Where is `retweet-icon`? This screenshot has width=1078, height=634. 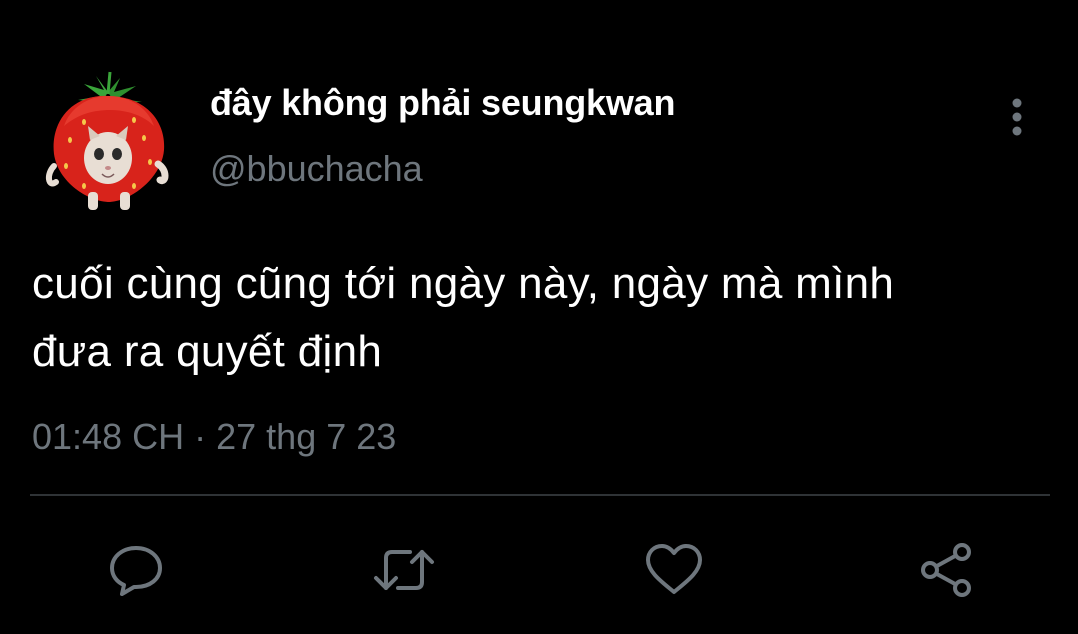
retweet-icon is located at coordinates (404, 570).